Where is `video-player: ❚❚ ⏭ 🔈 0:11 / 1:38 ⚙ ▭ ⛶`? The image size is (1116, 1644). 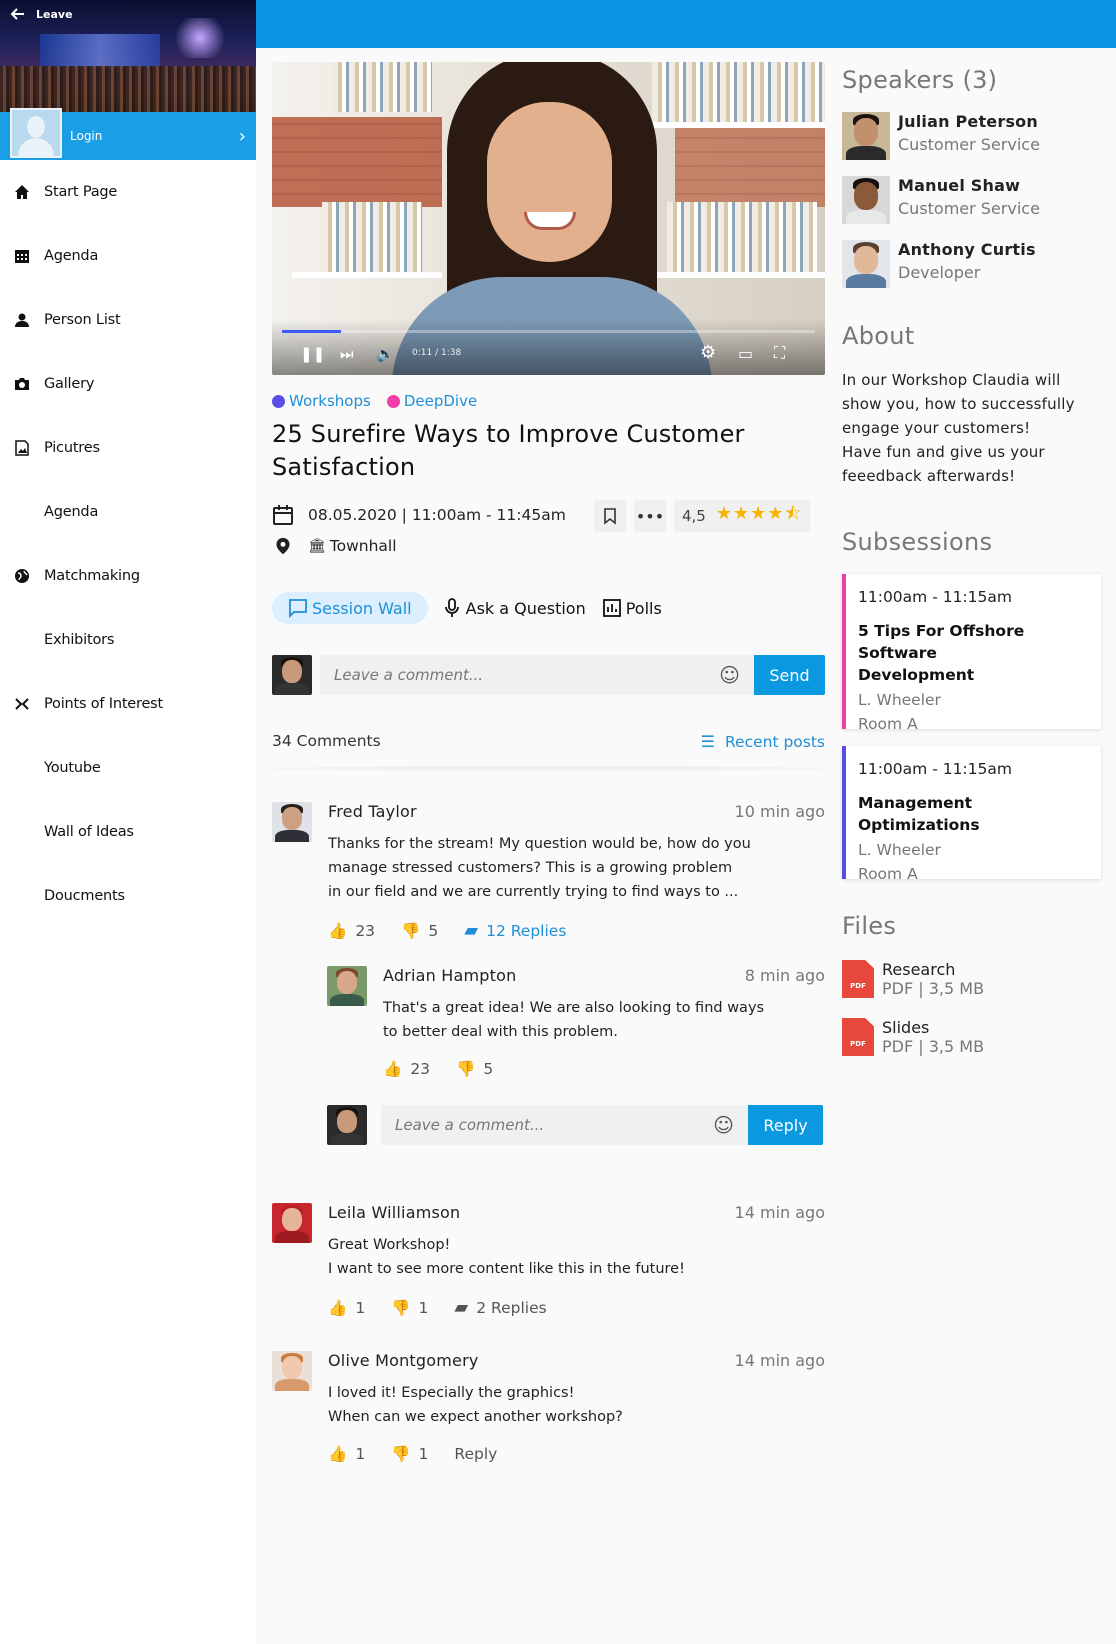
video-player: ❚❚ ⏭ 🔈 0:11 / 1:38 ⚙ ▭ ⛶ is located at coordinates (548, 218).